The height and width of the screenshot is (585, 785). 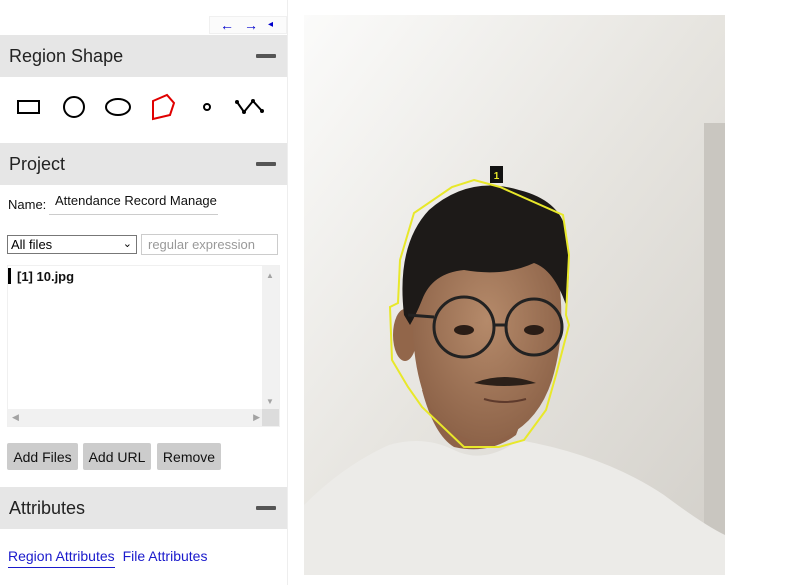 I want to click on region-shape-title: Region Shape, so click(x=66, y=55).